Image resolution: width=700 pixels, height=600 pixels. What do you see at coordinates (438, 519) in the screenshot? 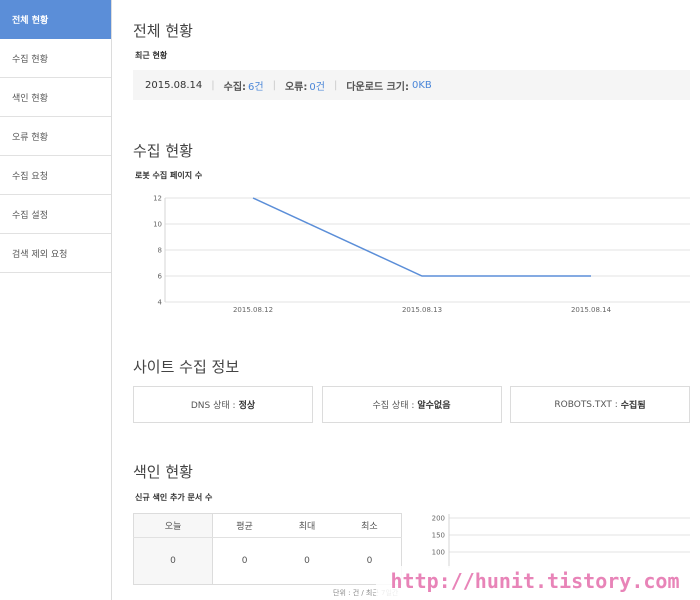
I see `y-tick-label: 200` at bounding box center [438, 519].